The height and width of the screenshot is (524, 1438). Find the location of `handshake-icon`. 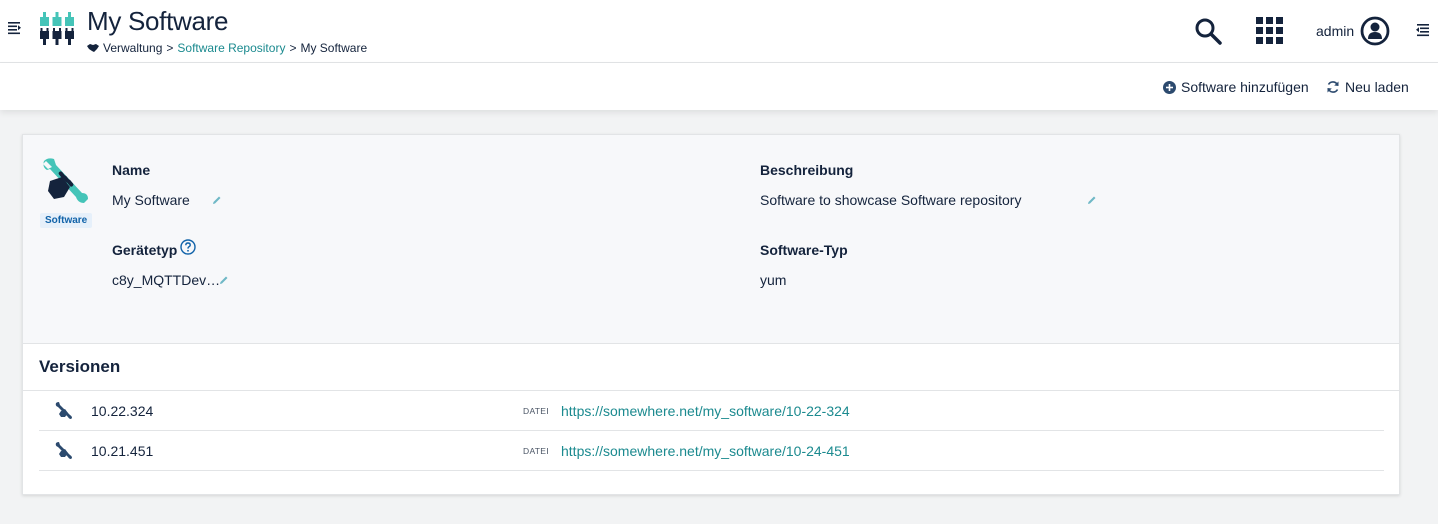

handshake-icon is located at coordinates (93, 48).